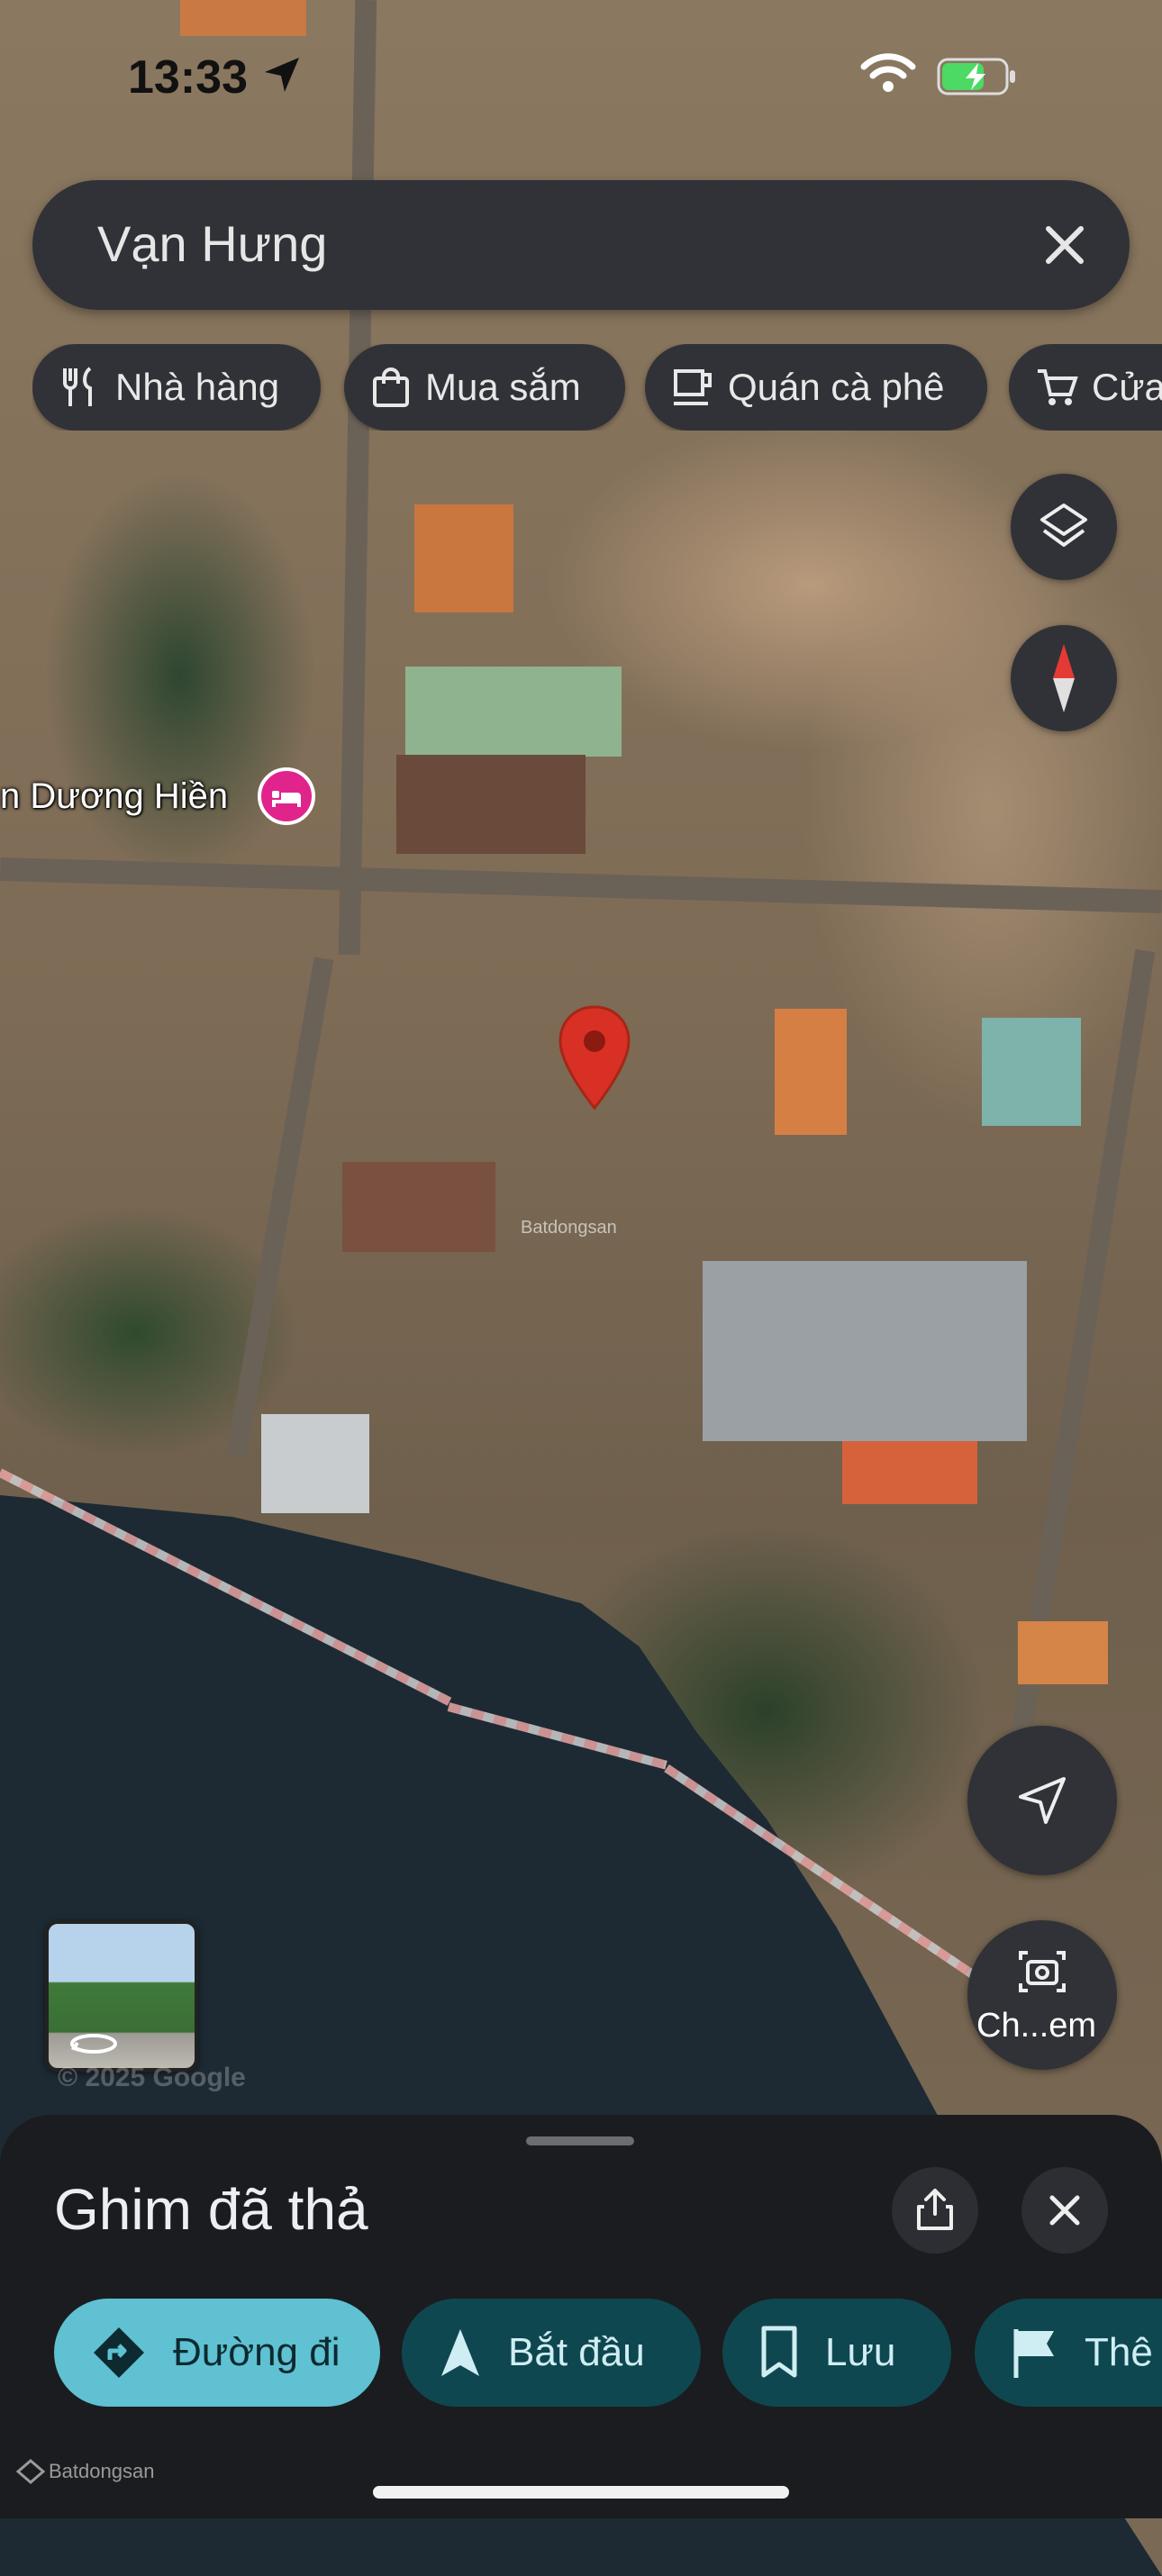 This screenshot has width=1162, height=2576. I want to click on horizontal-road, so click(581, 885).